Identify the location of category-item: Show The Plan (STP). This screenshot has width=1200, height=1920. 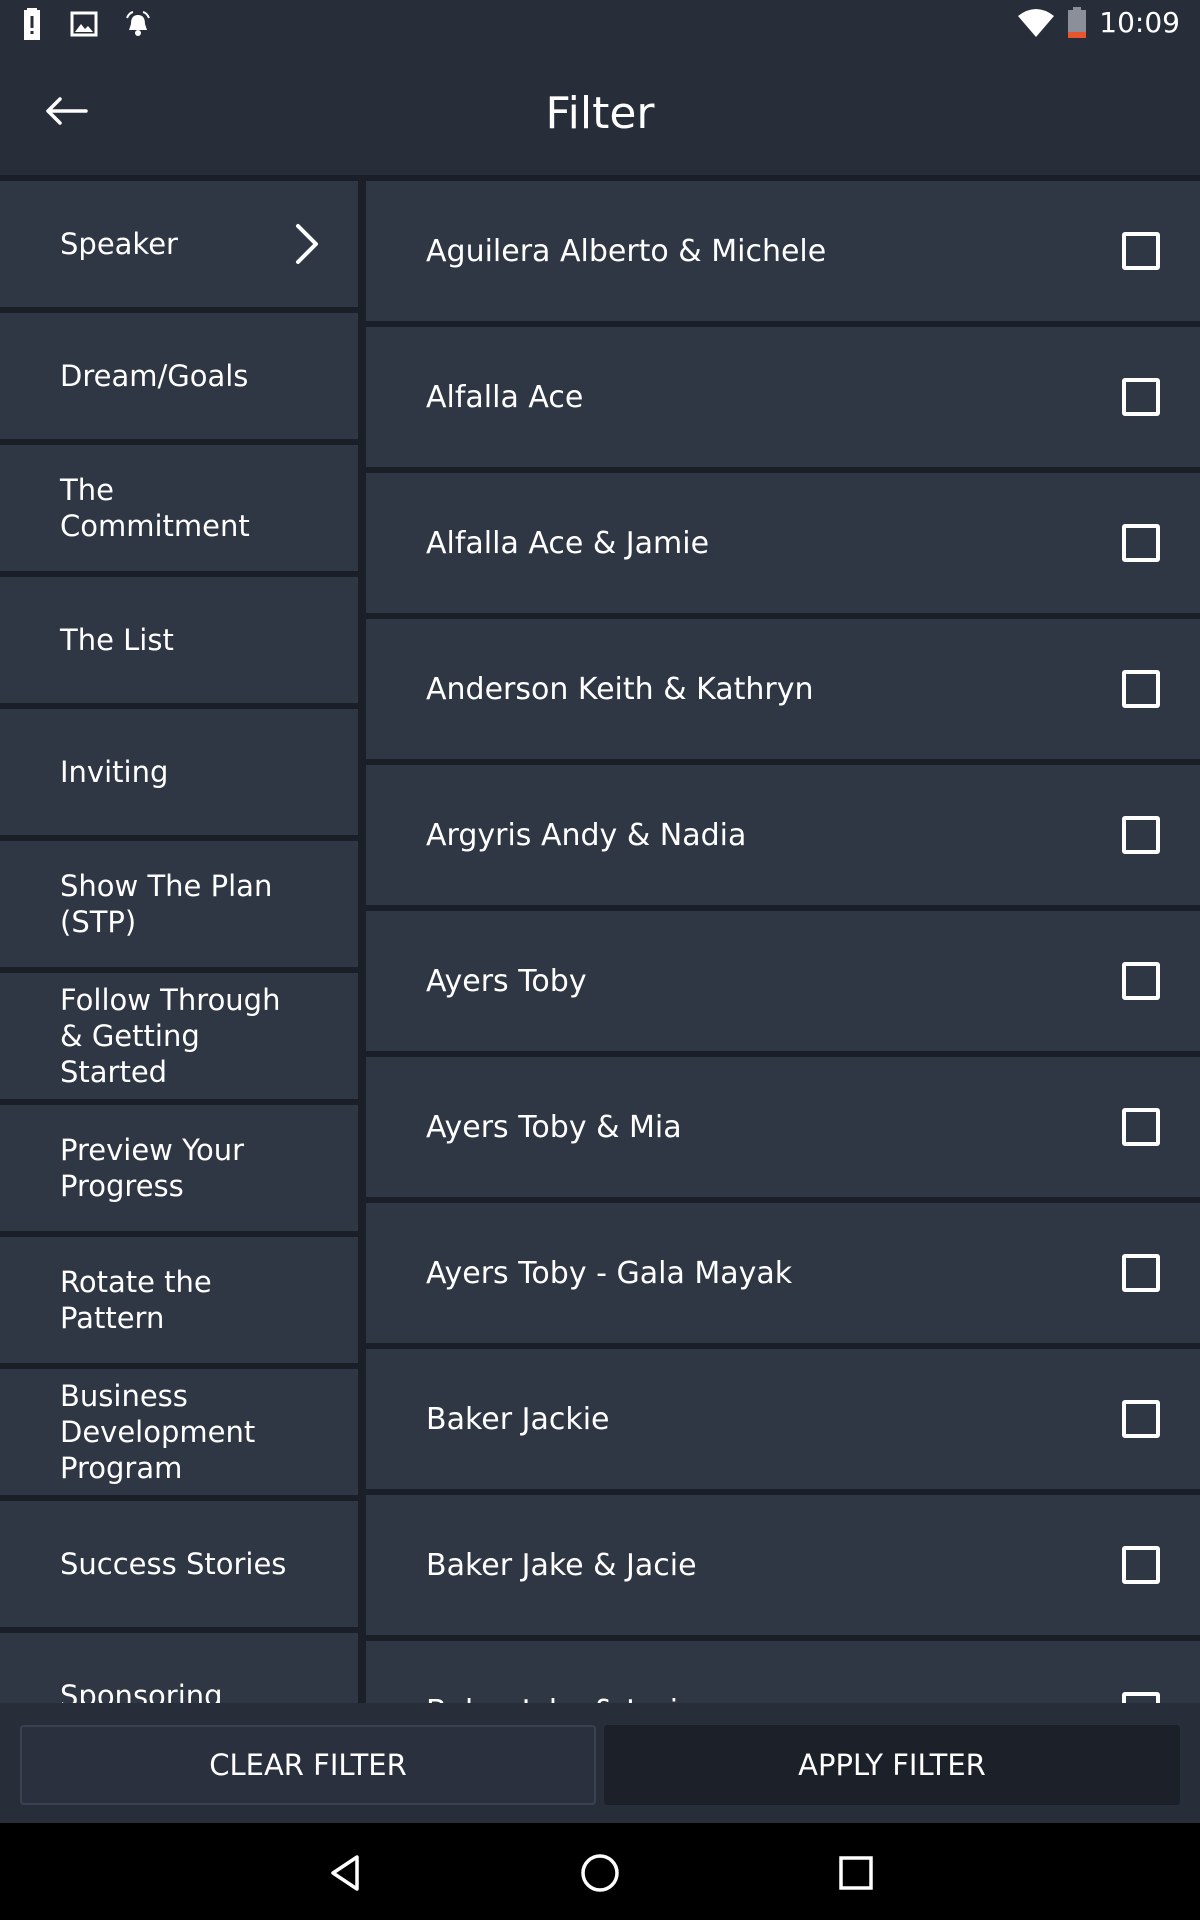
(179, 904).